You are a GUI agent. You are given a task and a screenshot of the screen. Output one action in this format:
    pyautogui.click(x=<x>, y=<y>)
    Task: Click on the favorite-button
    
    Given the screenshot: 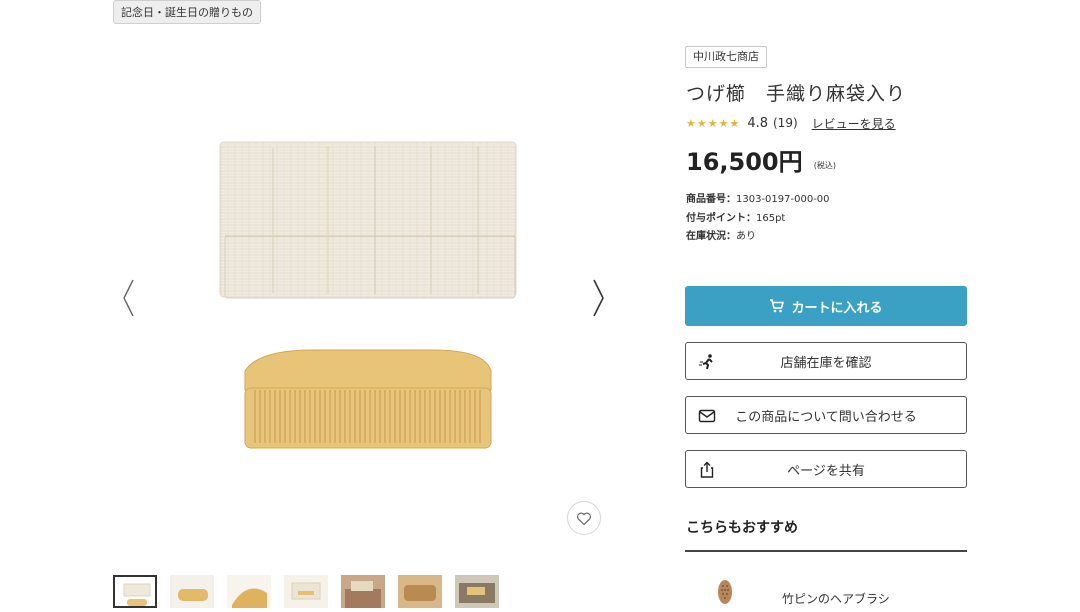 What is the action you would take?
    pyautogui.click(x=584, y=518)
    